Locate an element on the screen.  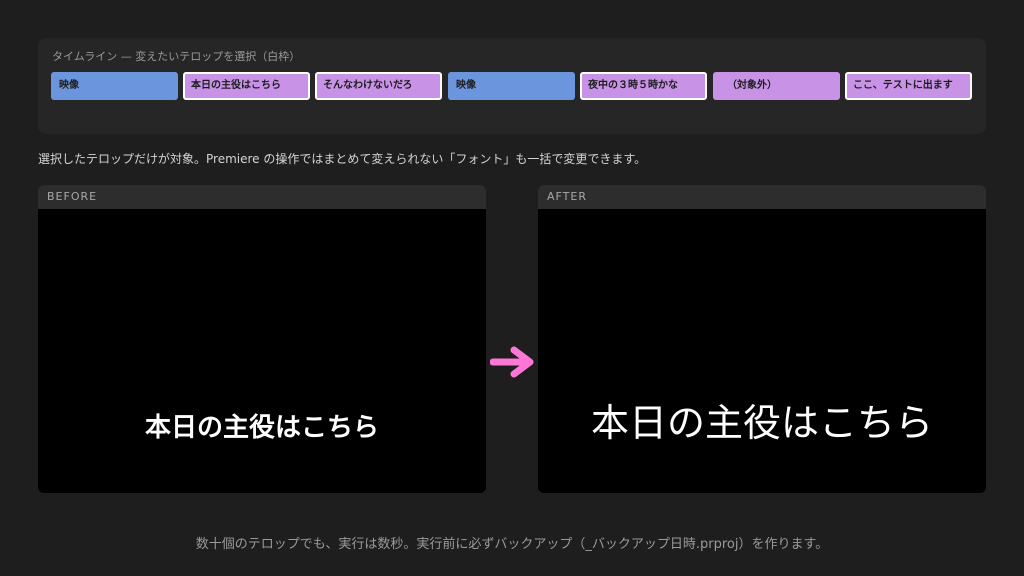
clip-telop-excluded: （対象外） is located at coordinates (776, 86).